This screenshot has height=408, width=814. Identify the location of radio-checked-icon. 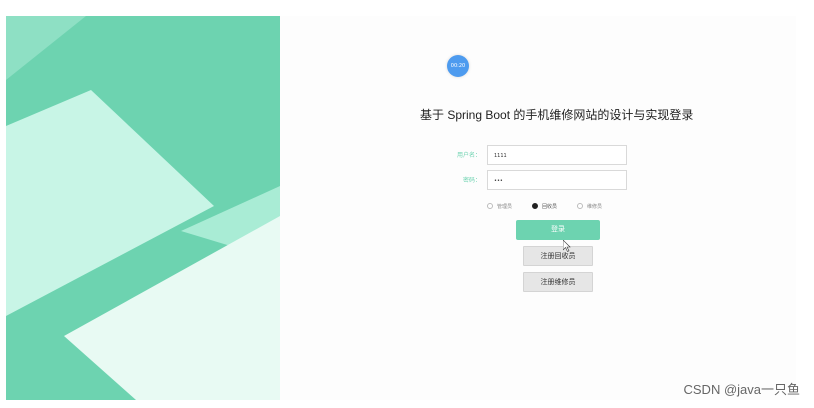
(535, 206).